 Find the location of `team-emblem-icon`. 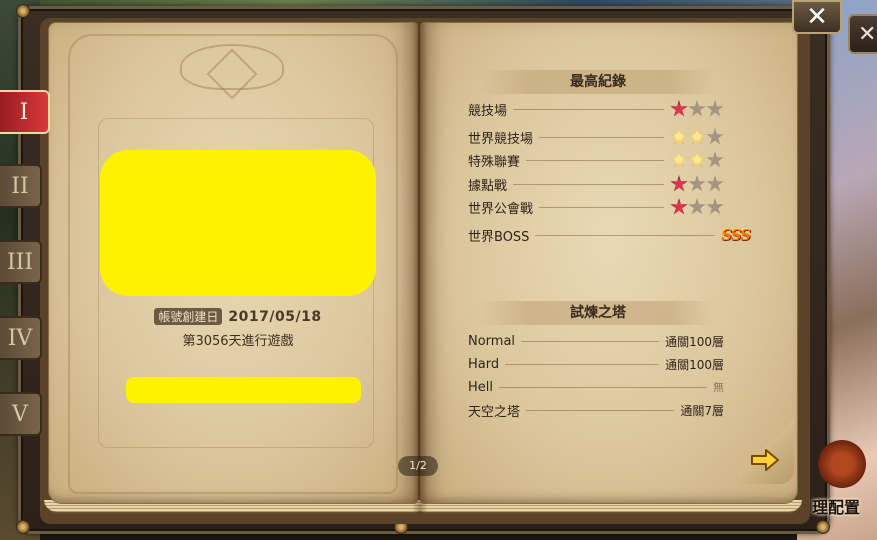

team-emblem-icon is located at coordinates (842, 464).